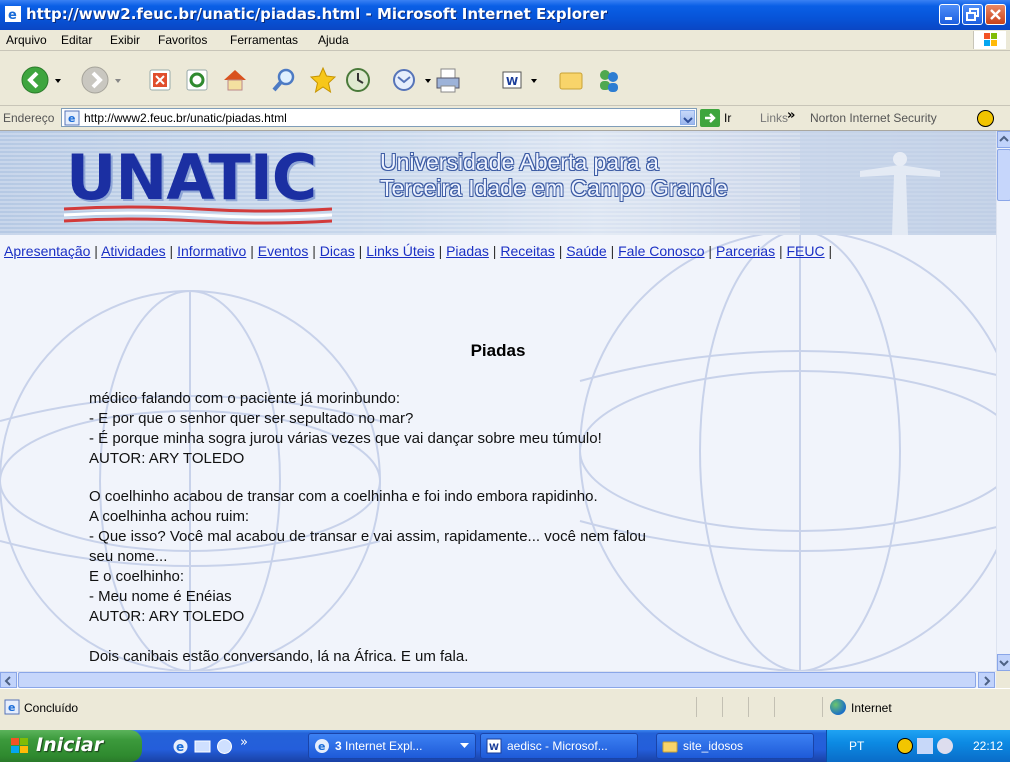 The width and height of the screenshot is (1010, 762). Describe the element at coordinates (995, 14) in the screenshot. I see `close-button` at that location.